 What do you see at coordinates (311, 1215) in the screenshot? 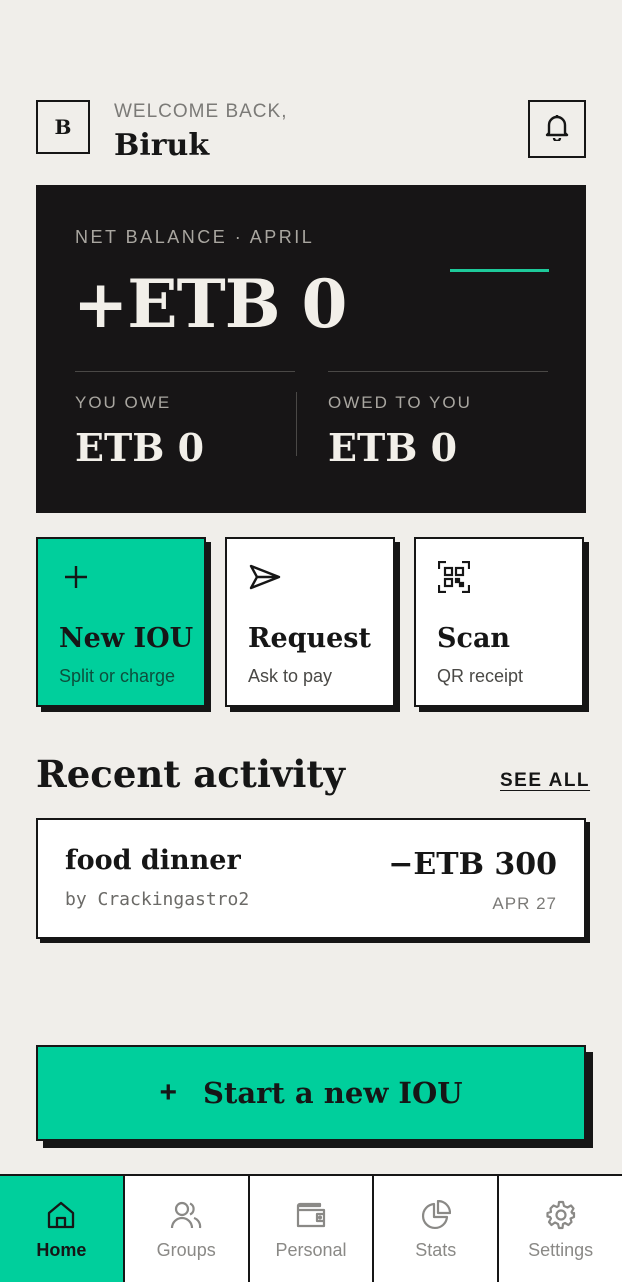
I see `wallet-icon` at bounding box center [311, 1215].